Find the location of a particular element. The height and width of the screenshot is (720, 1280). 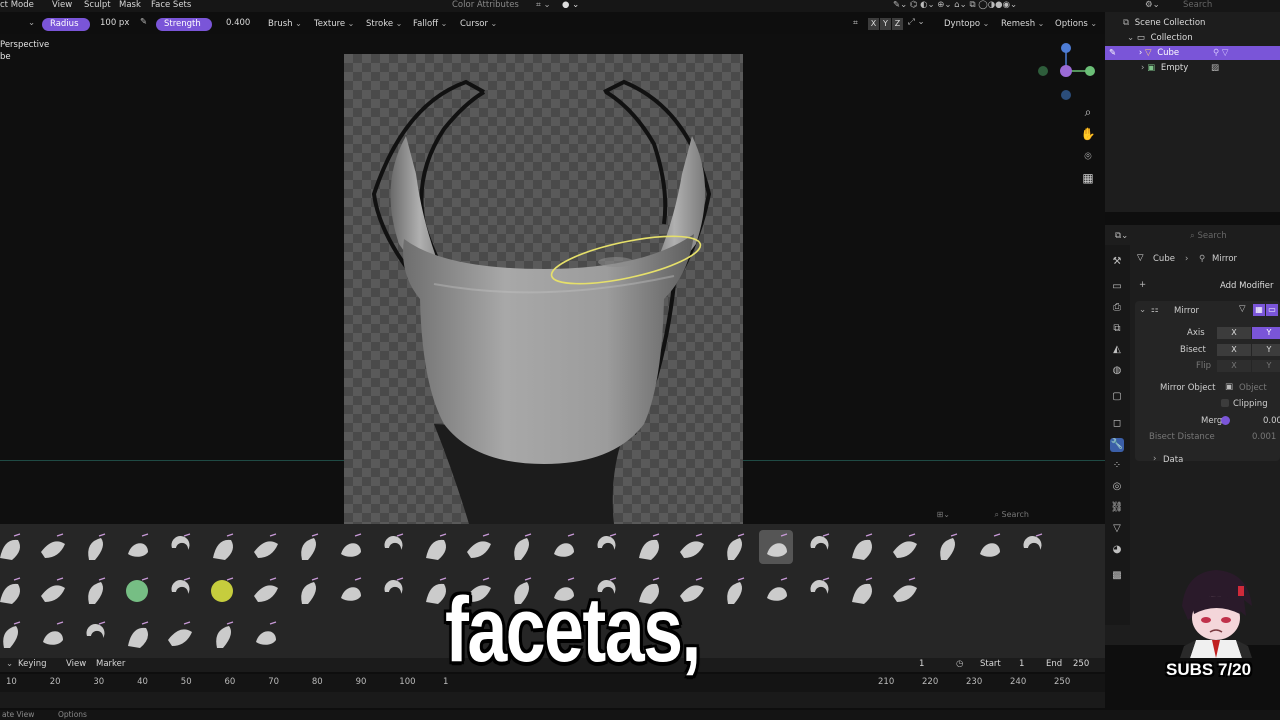

collection-tab-icon: ▢ is located at coordinates (1117, 397).